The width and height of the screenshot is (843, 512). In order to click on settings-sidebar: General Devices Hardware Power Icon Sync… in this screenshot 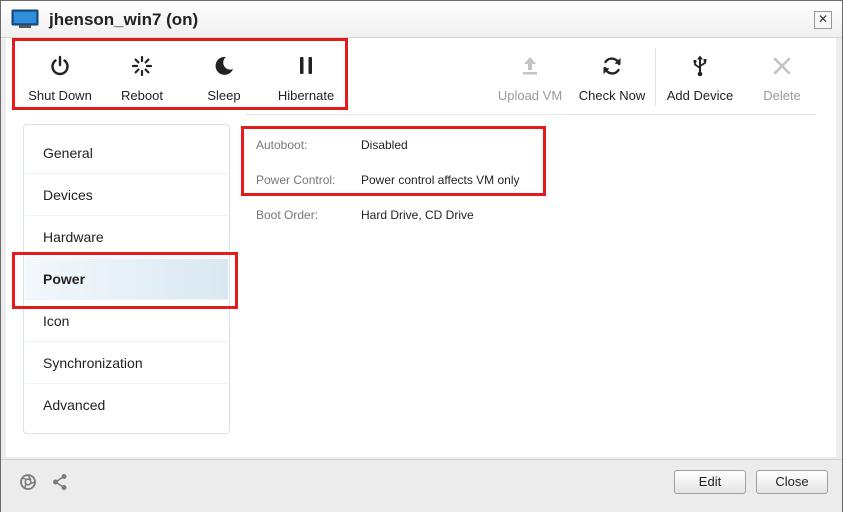, I will do `click(126, 279)`.